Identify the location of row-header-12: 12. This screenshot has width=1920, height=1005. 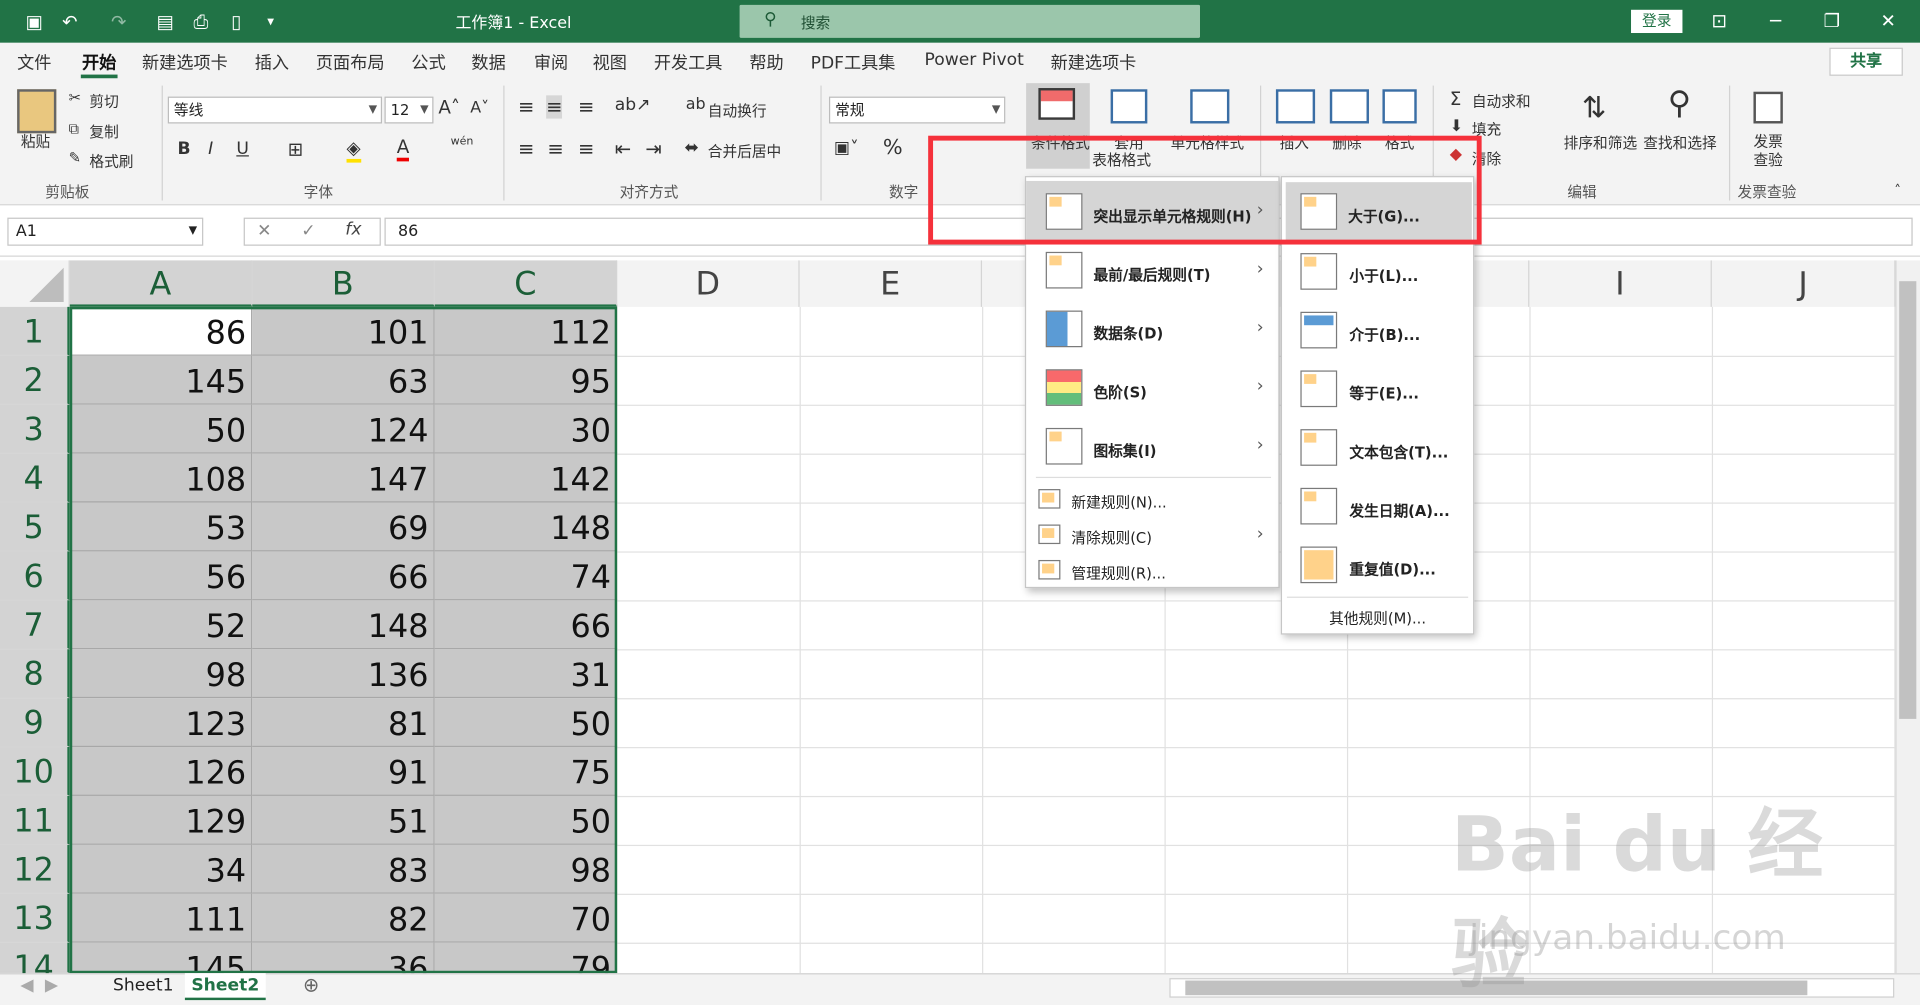
(35, 869).